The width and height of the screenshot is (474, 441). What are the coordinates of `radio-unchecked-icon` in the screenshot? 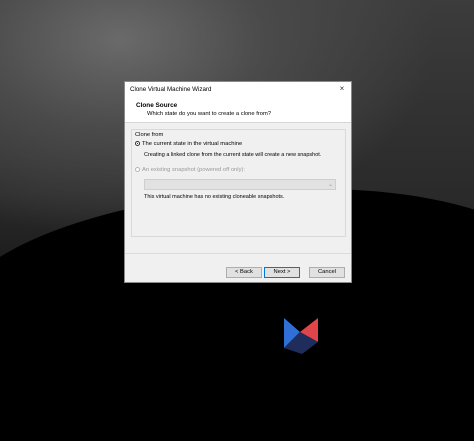 It's located at (137, 169).